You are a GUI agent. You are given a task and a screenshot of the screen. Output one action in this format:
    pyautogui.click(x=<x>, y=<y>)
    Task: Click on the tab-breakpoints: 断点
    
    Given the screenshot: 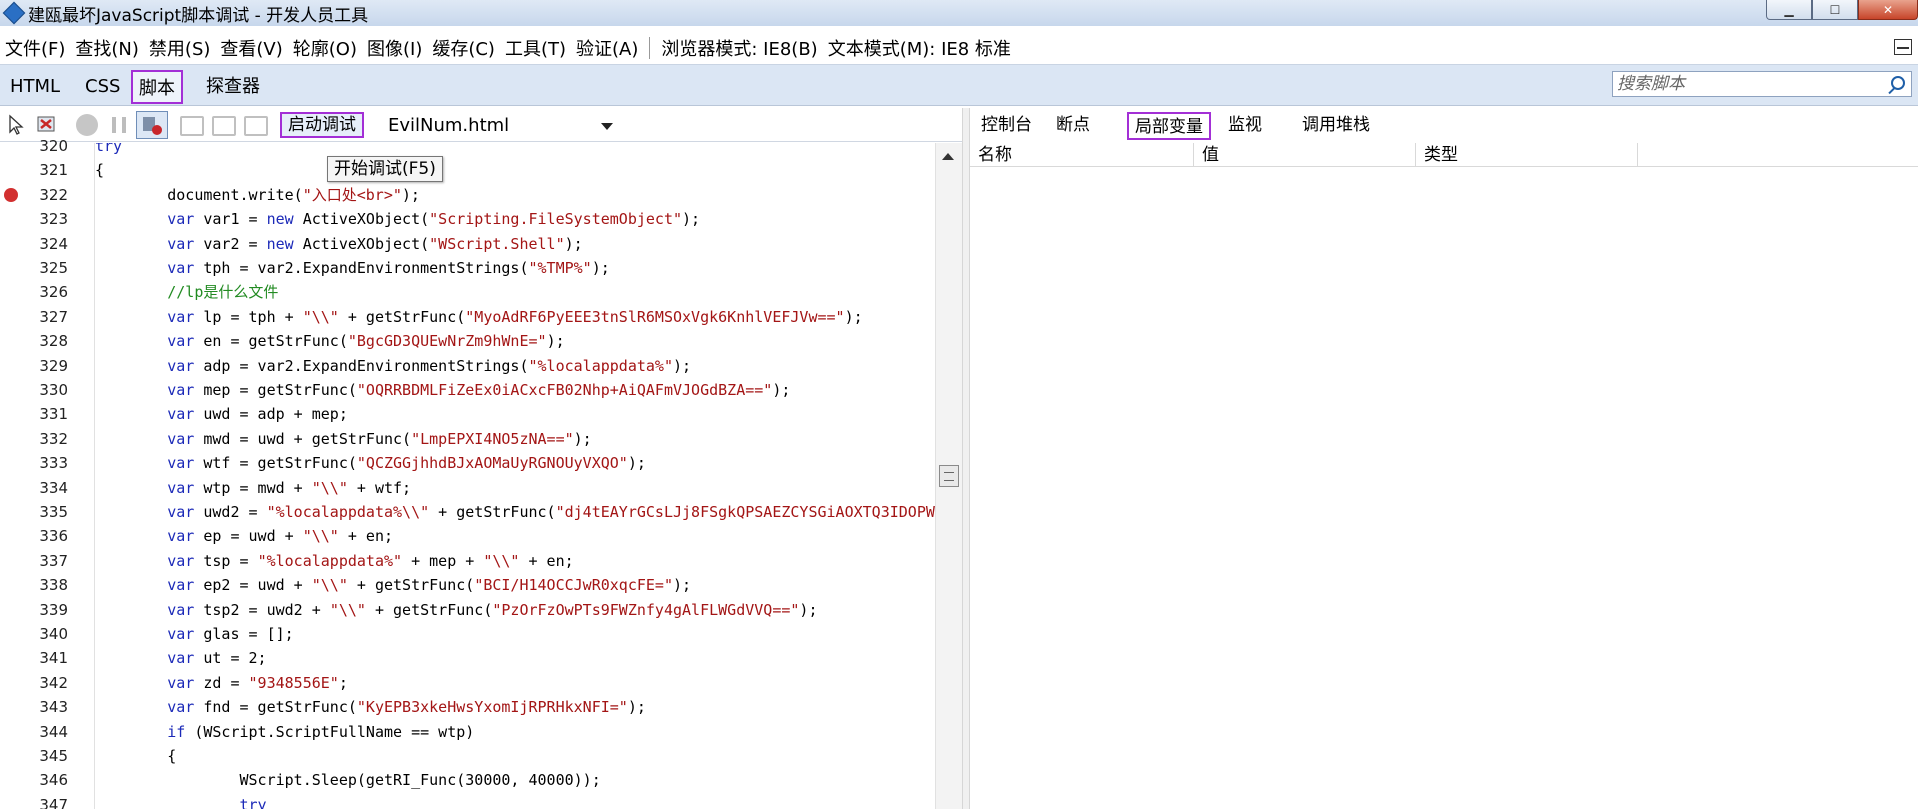 What is the action you would take?
    pyautogui.click(x=1073, y=126)
    